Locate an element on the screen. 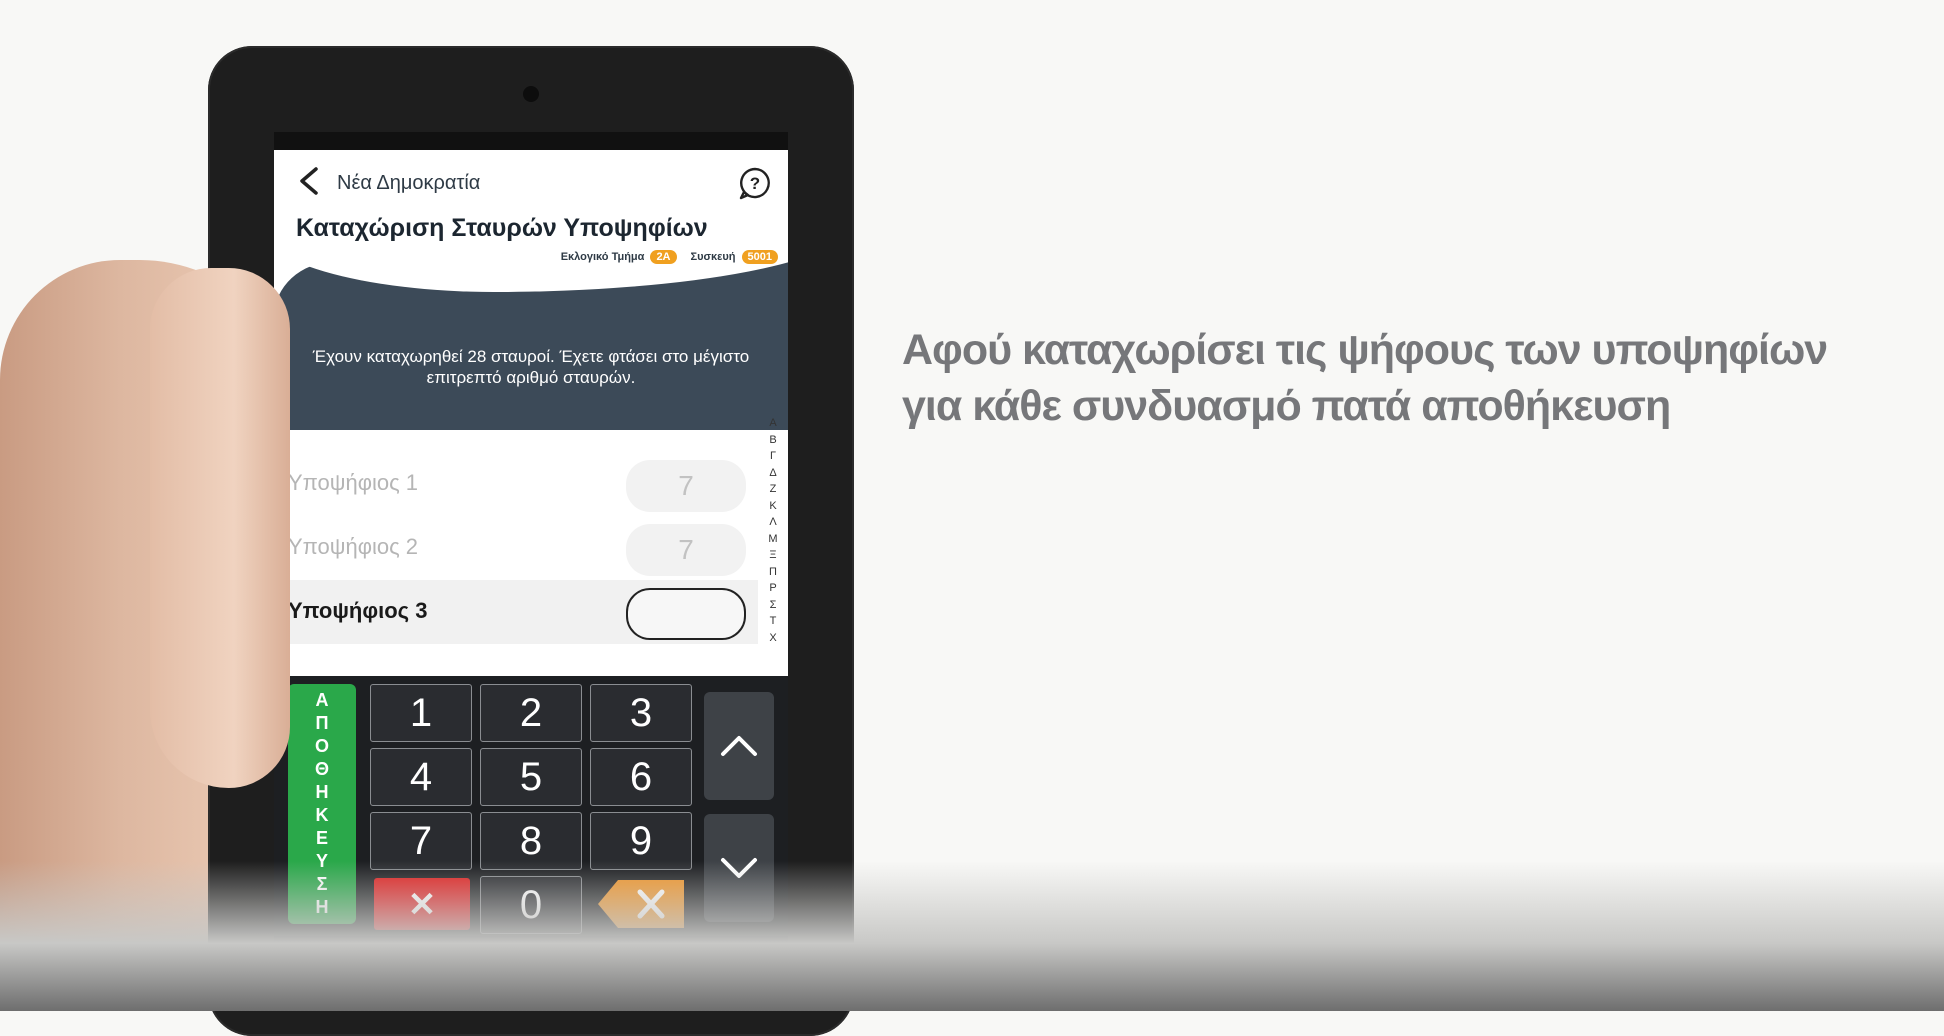 Image resolution: width=1944 pixels, height=1036 pixels. front-camera is located at coordinates (531, 94).